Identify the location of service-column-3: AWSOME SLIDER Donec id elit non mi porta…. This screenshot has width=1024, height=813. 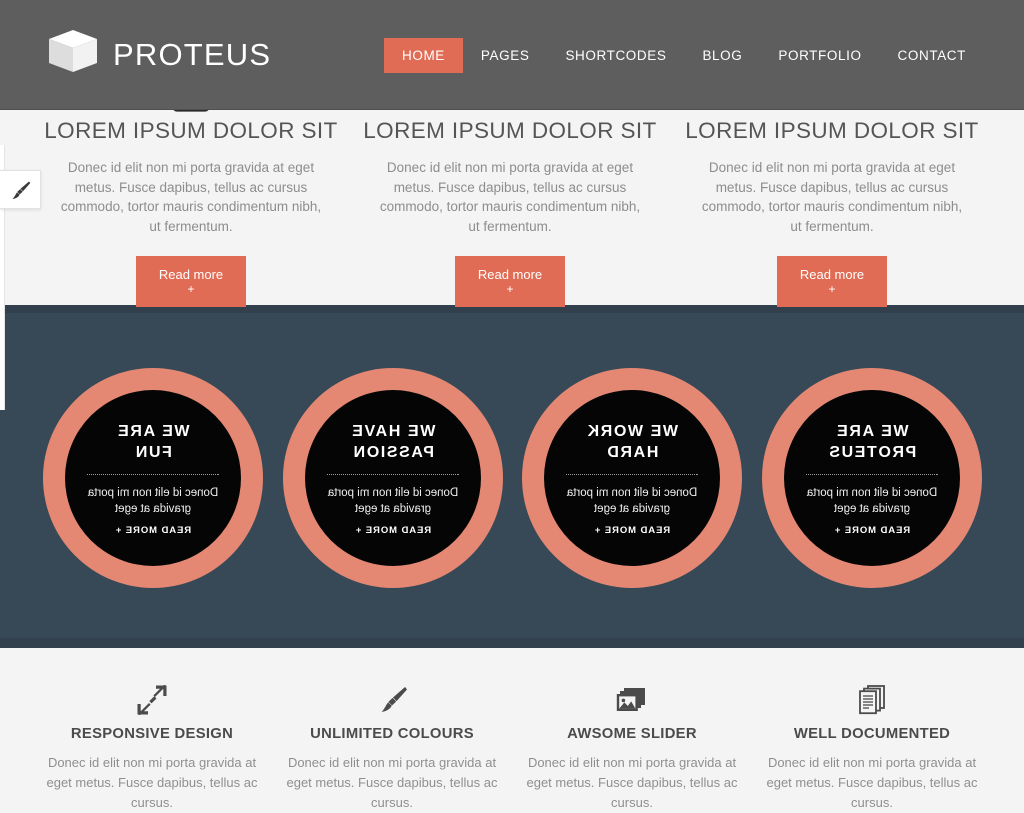
(632, 748).